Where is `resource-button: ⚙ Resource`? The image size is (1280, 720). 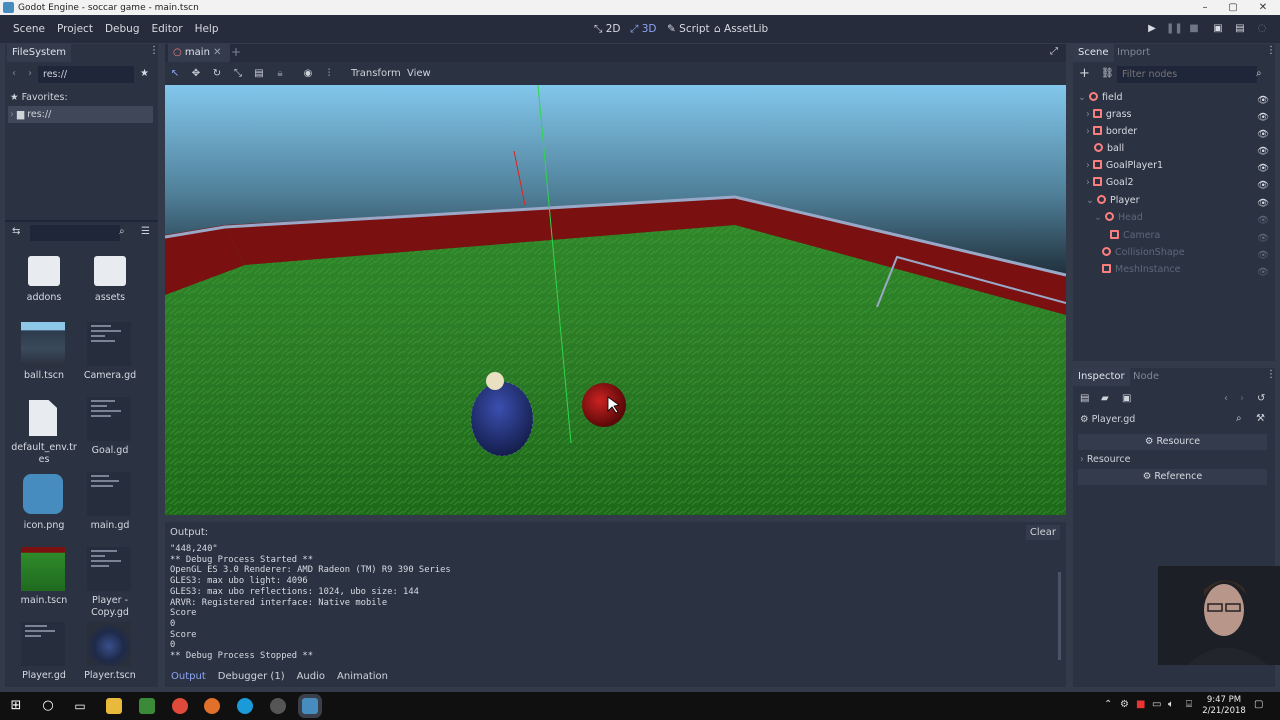 resource-button: ⚙ Resource is located at coordinates (1172, 442).